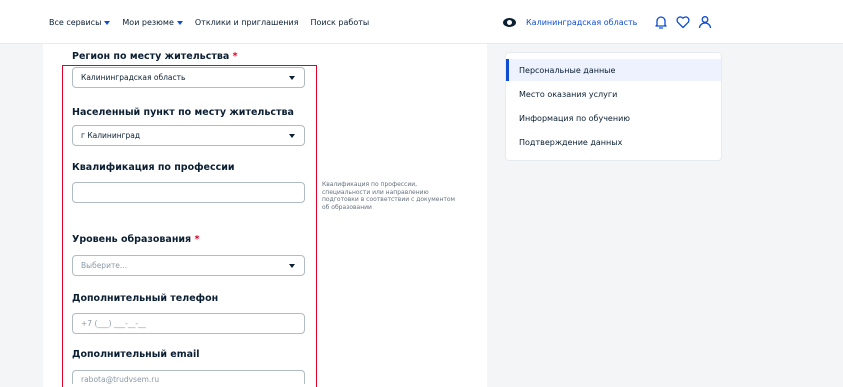  I want to click on header-actions: Калининградская область, so click(611, 22).